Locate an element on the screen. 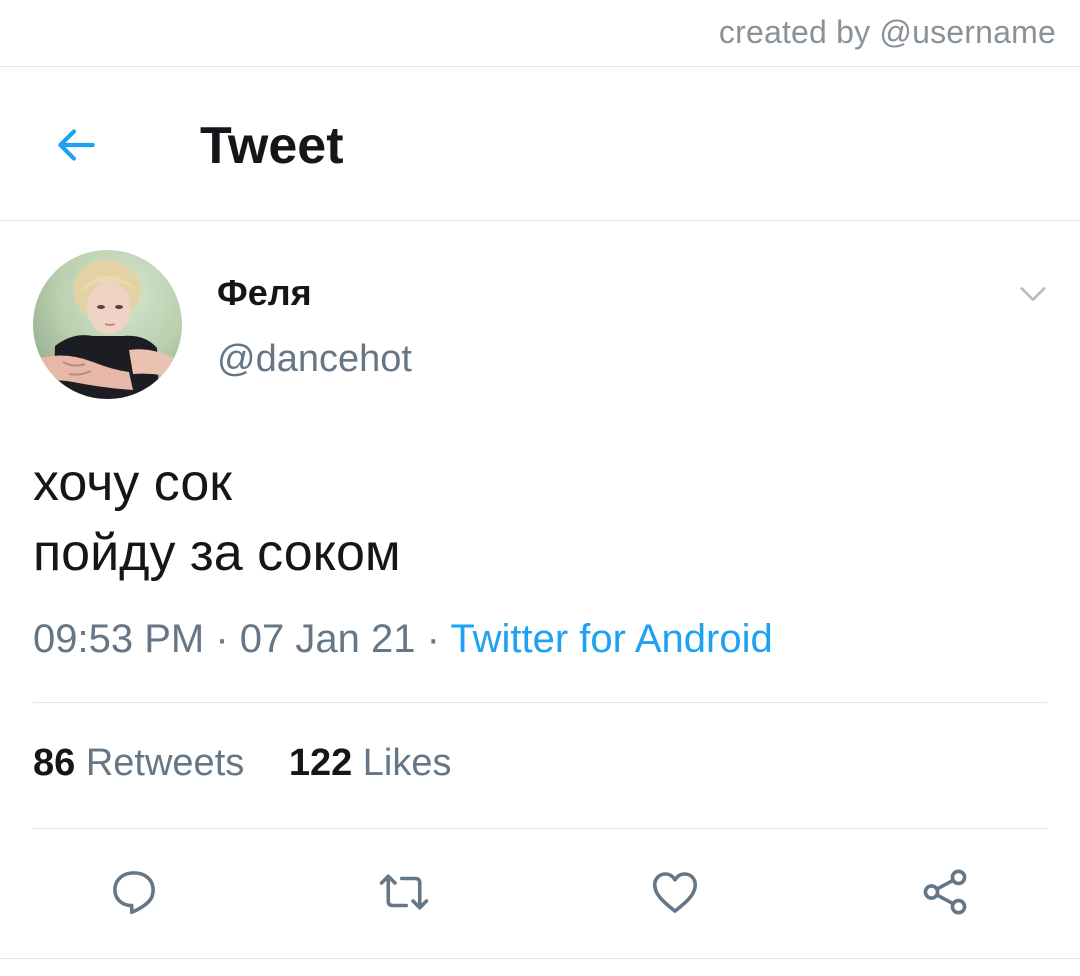 The image size is (1080, 976). header-divider is located at coordinates (540, 220).